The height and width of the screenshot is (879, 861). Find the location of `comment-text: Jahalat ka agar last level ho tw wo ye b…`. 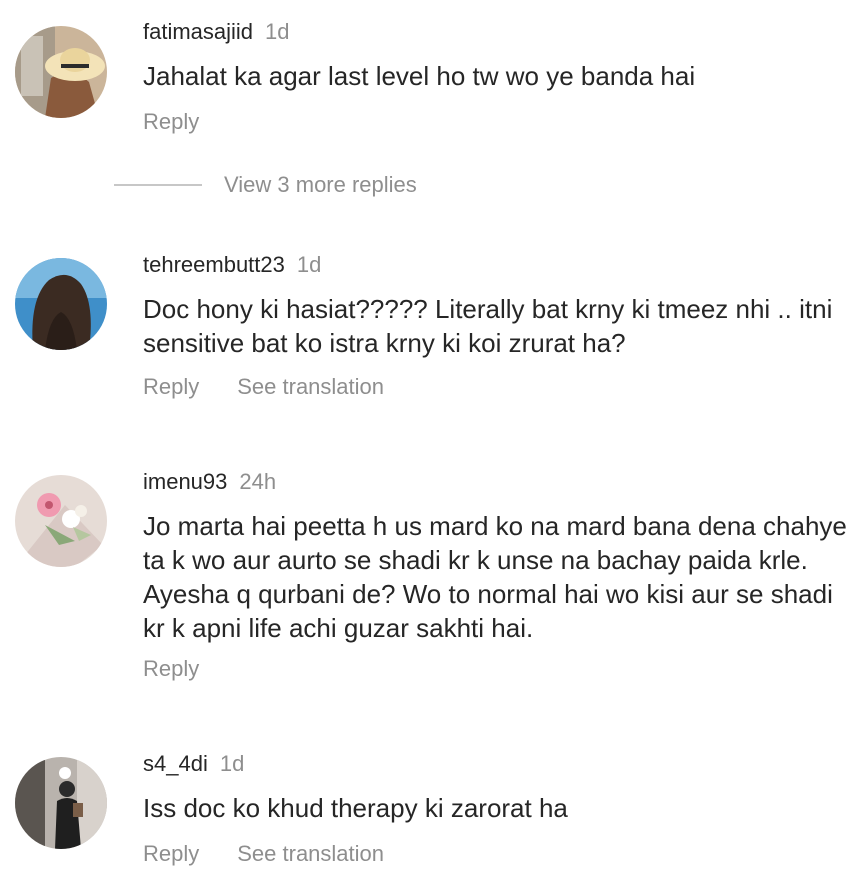

comment-text: Jahalat ka agar last level ho tw wo ye b… is located at coordinates (419, 76).